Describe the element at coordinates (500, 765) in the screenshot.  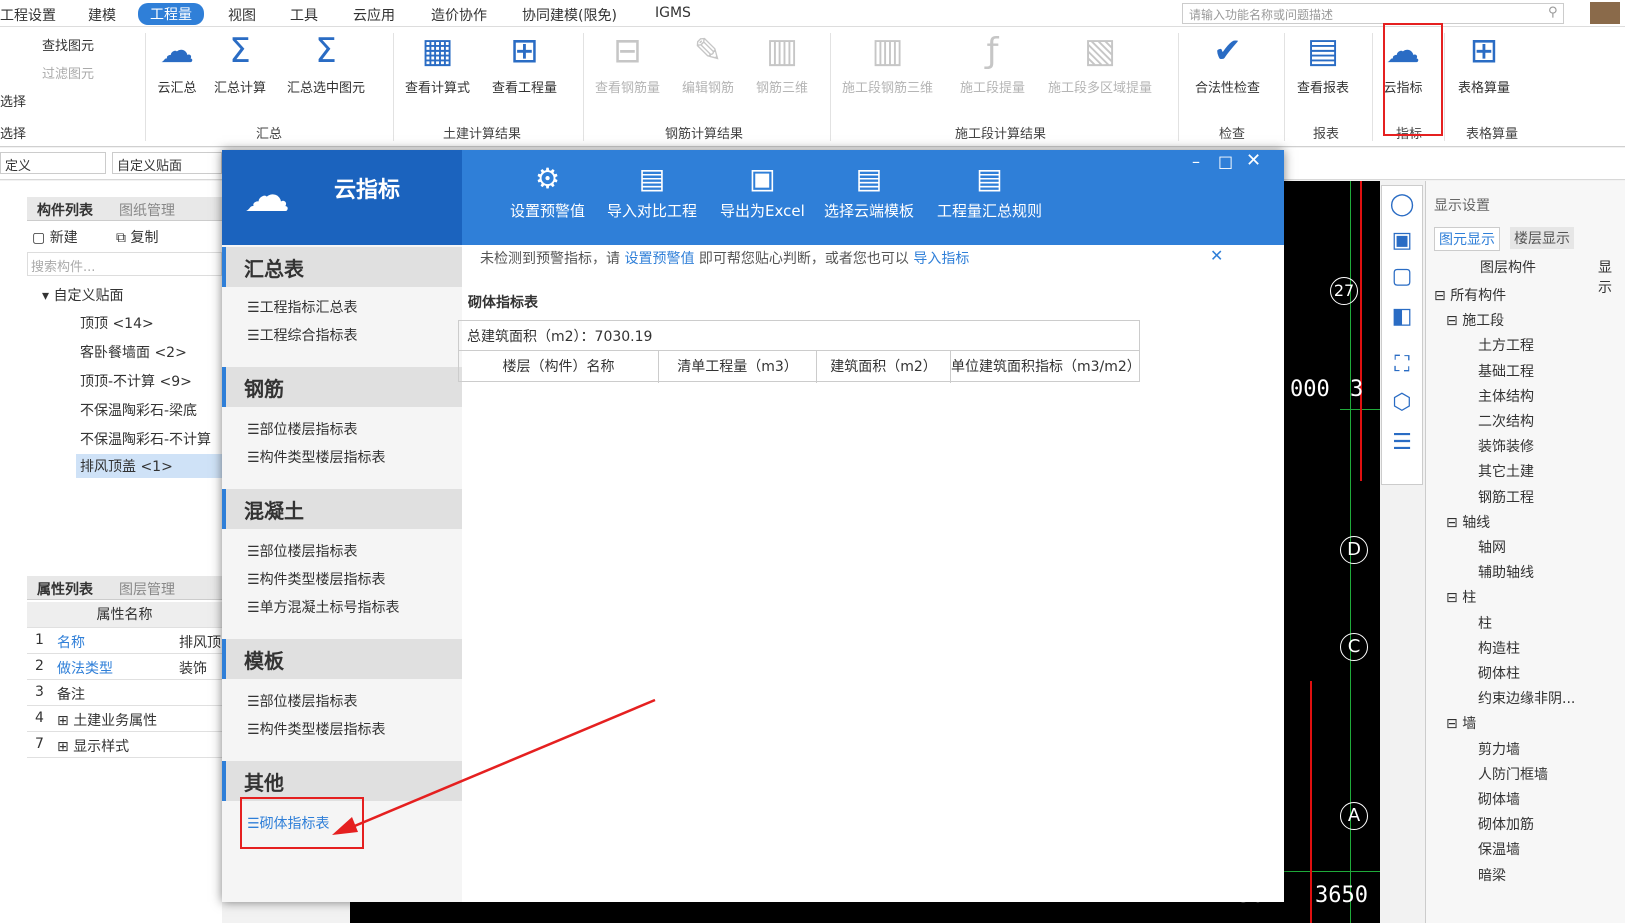
I see `arrow-line` at that location.